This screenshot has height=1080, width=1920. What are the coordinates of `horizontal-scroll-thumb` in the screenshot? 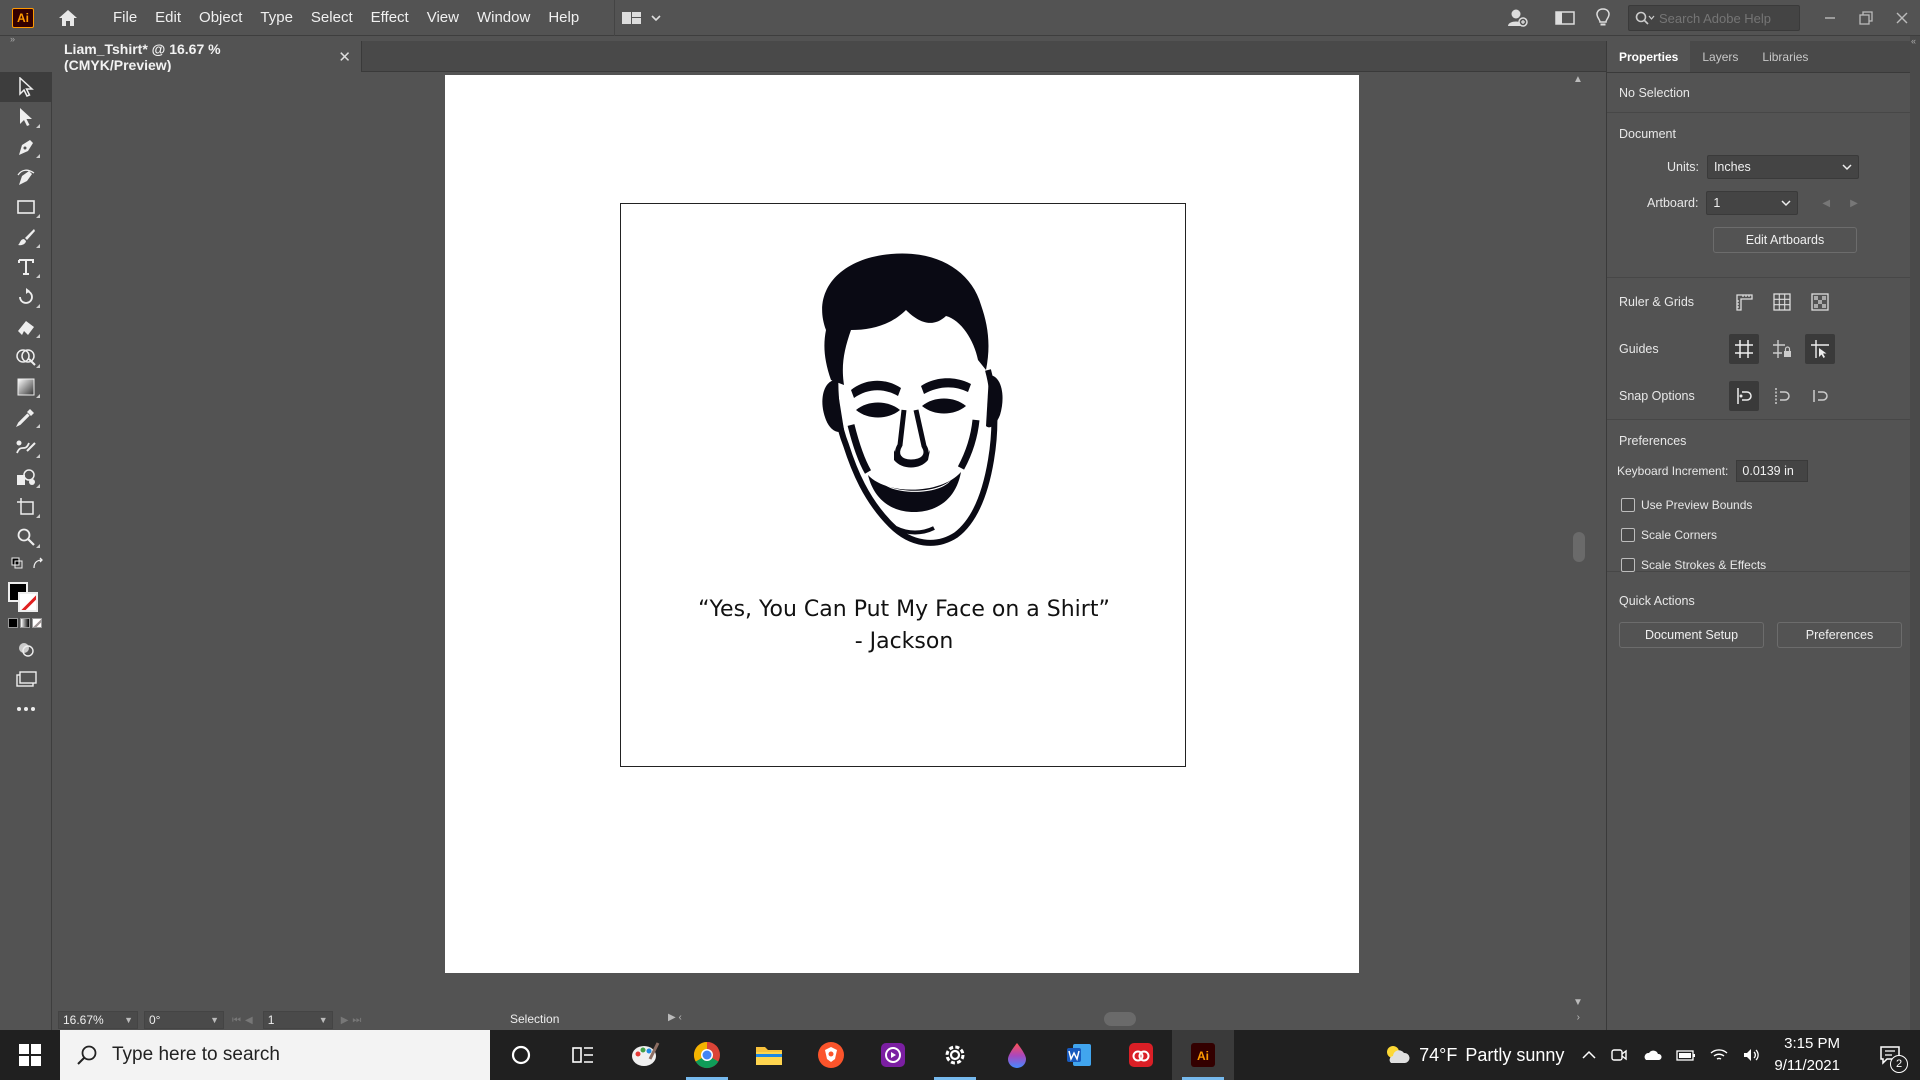 It's located at (1120, 1019).